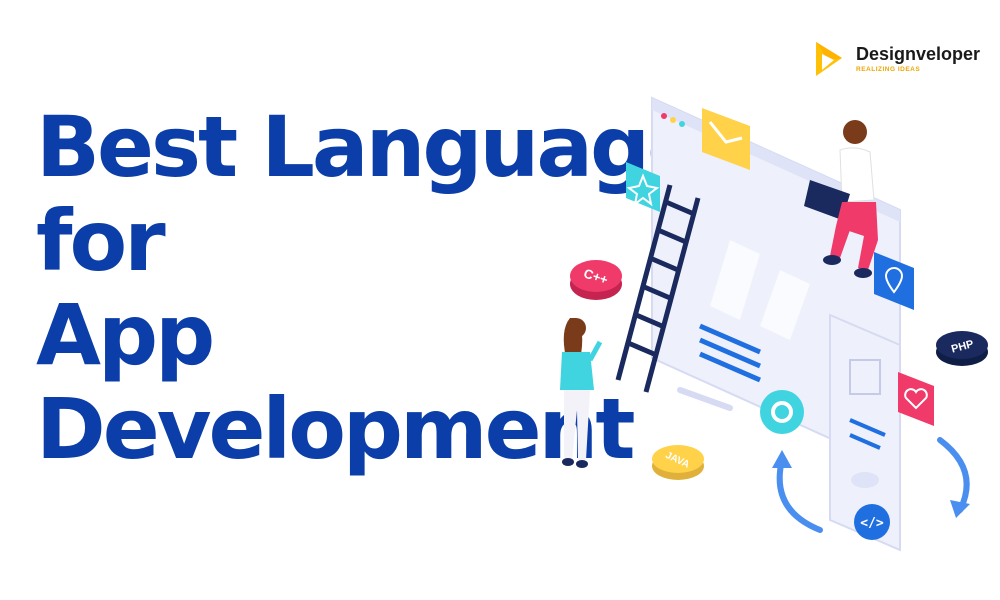 Image resolution: width=1000 pixels, height=600 pixels. Describe the element at coordinates (829, 59) in the screenshot. I see `brand-mark-icon` at that location.